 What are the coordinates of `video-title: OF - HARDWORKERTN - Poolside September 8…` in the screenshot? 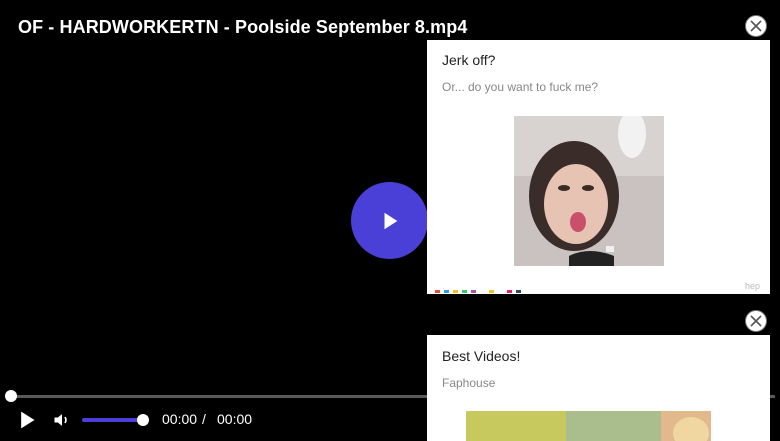 It's located at (243, 27).